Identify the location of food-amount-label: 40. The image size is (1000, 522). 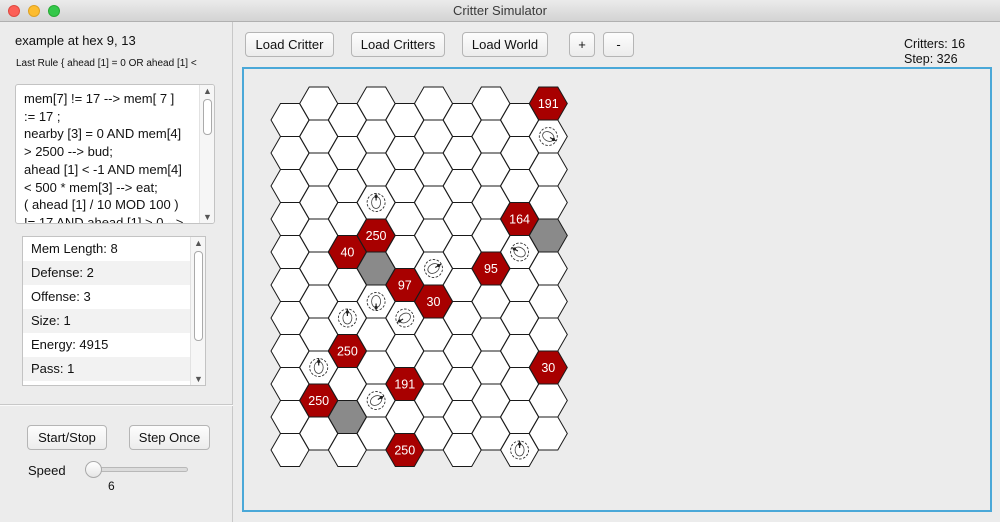
(347, 253).